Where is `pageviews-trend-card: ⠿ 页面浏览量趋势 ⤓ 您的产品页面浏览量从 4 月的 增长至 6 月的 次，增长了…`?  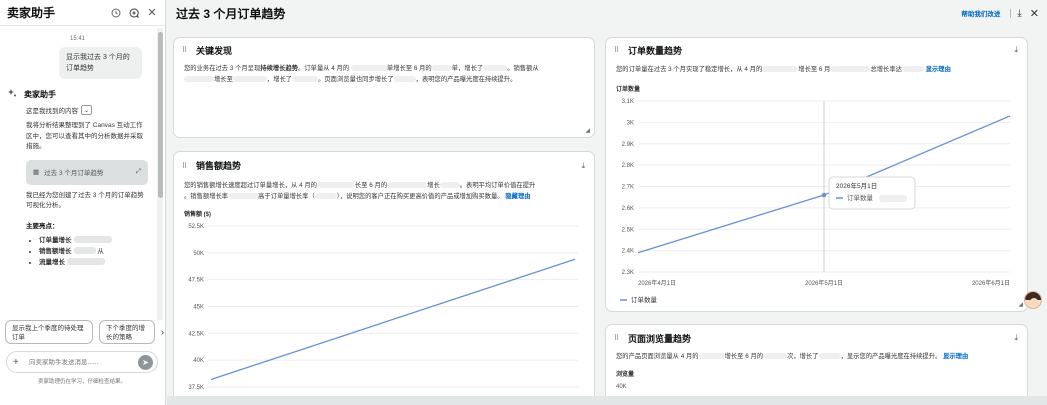
pageviews-trend-card: ⠿ 页面浏览量趋势 ⤓ 您的产品页面浏览量从 4 月的 增长至 6 月的 次，增长了… is located at coordinates (816, 364).